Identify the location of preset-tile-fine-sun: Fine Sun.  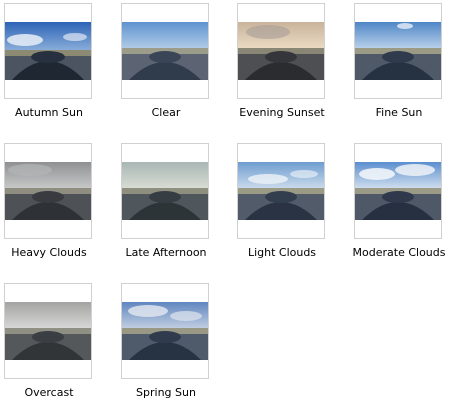
(405, 65).